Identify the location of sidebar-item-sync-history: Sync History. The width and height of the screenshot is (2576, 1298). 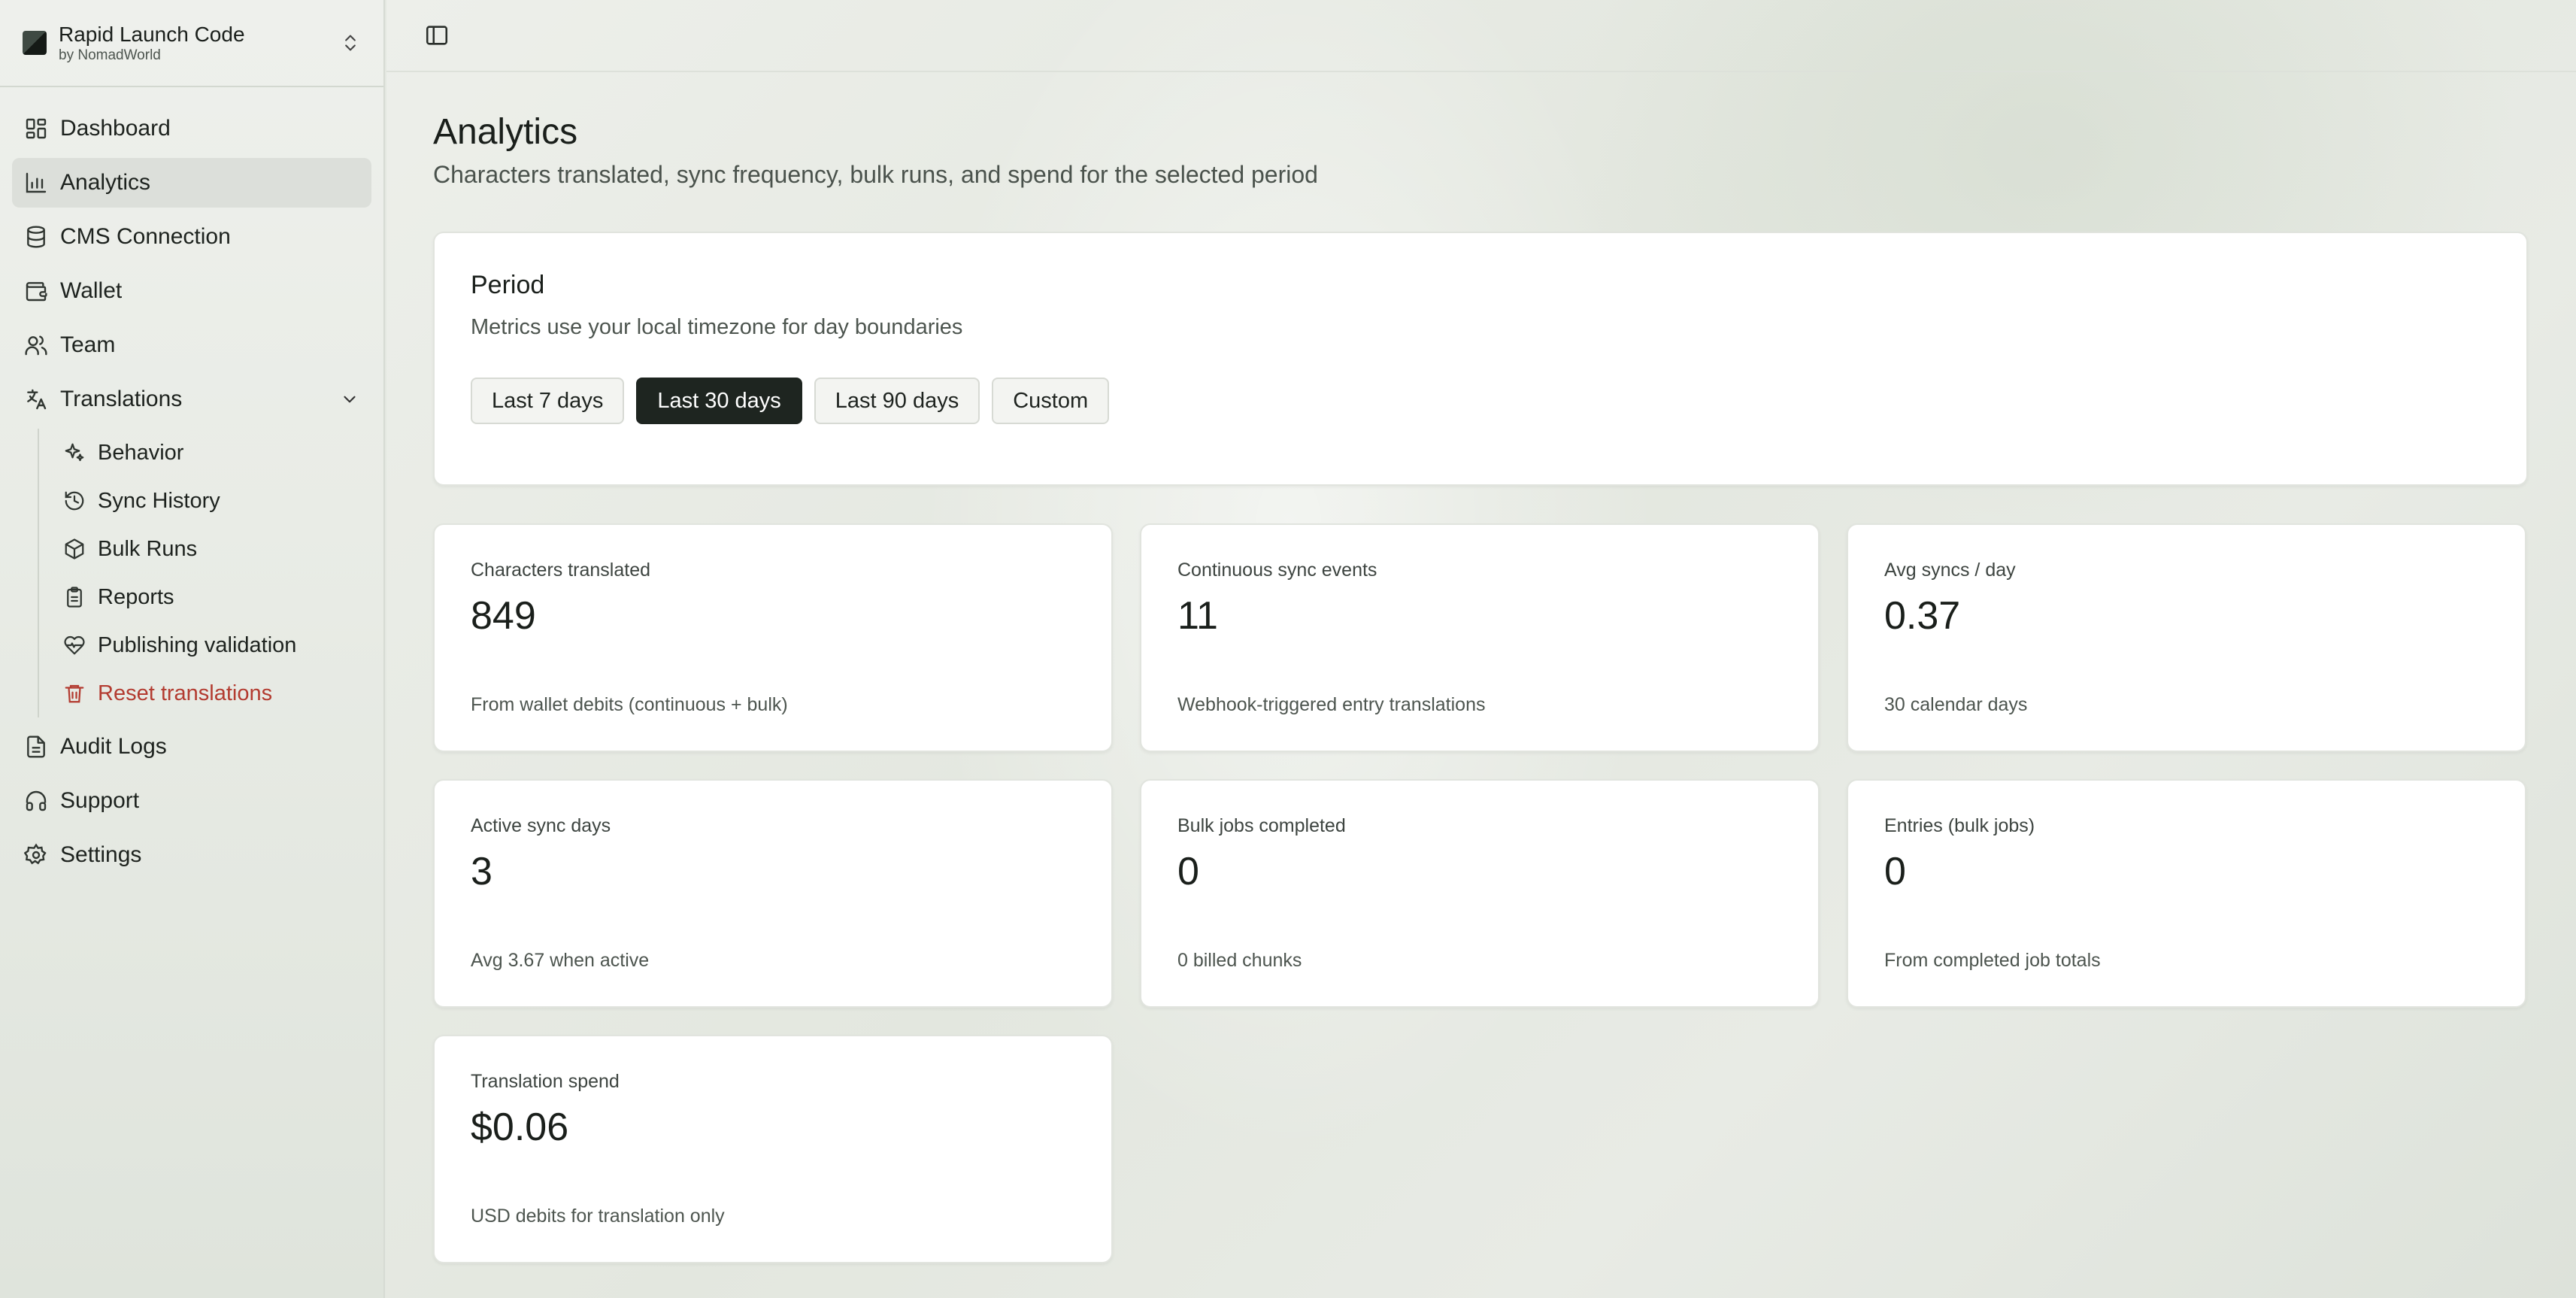
(210, 501).